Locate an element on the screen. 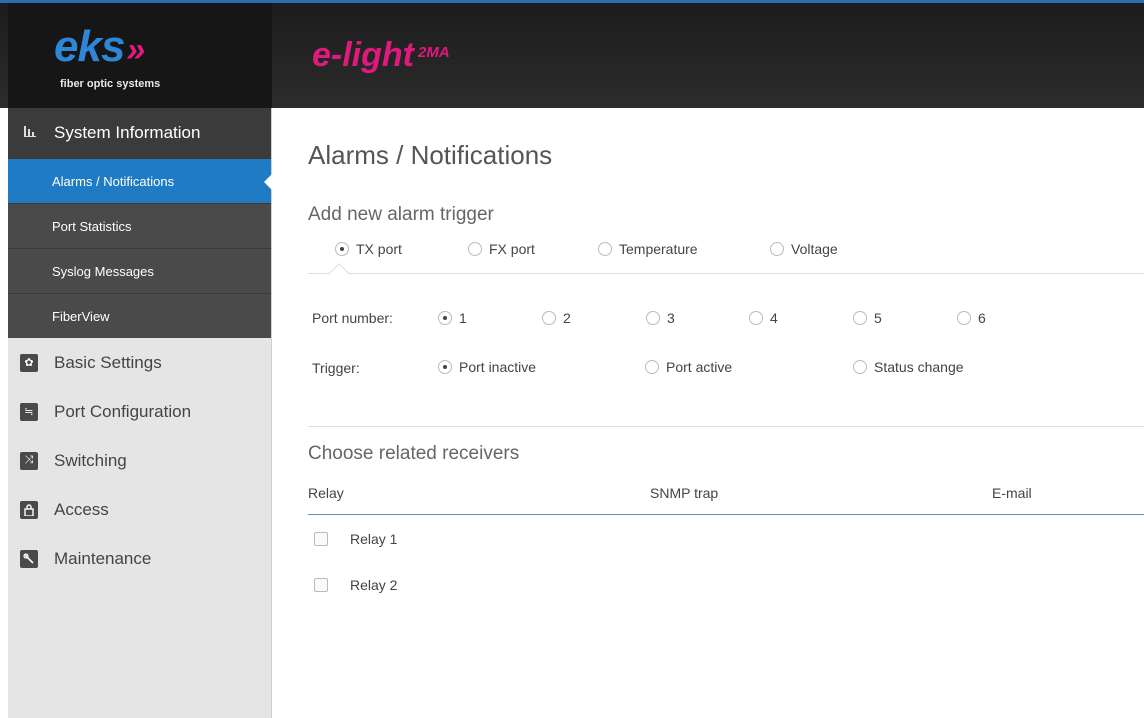 This screenshot has width=1144, height=718. sidebar-item-label: Port Statistics is located at coordinates (92, 226).